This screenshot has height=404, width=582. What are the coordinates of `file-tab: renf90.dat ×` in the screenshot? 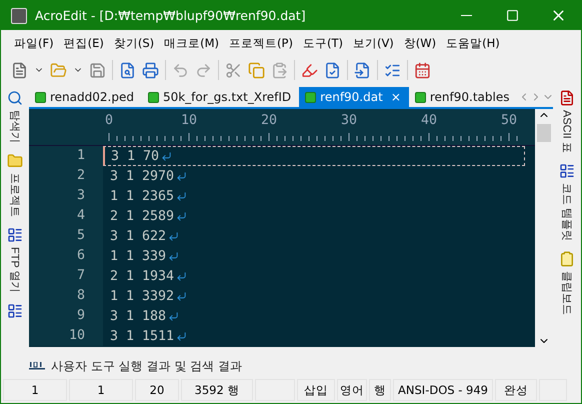 It's located at (354, 97).